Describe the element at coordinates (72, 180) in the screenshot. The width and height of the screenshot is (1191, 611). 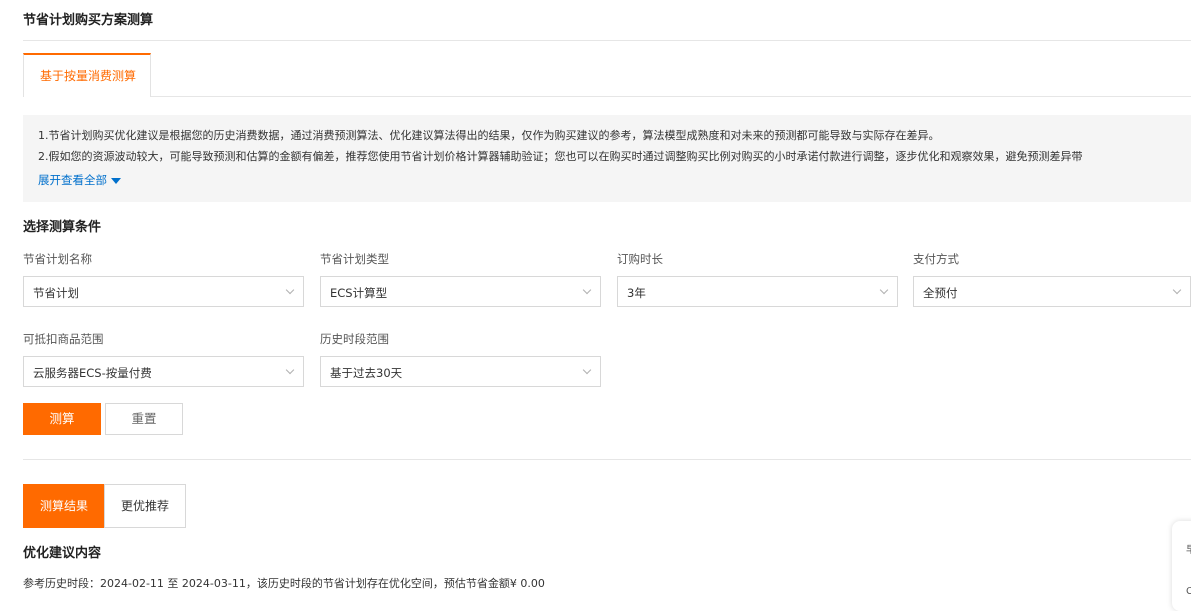
I see `expand-all-label: 展开查看全部` at that location.